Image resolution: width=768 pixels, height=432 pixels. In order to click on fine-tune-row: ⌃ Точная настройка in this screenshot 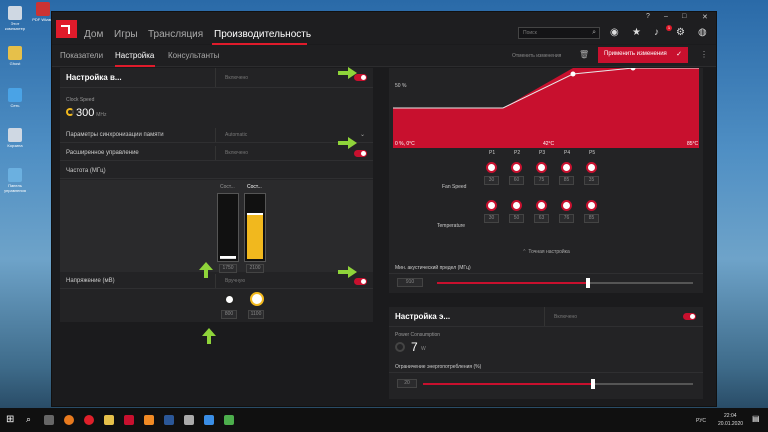, I will do `click(546, 253)`.